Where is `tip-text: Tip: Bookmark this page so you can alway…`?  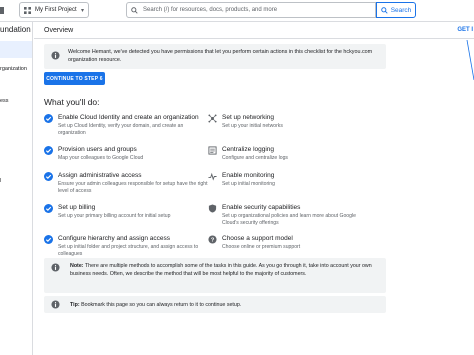
tip-text: Tip: Bookmark this page so you can alway… is located at coordinates (156, 305).